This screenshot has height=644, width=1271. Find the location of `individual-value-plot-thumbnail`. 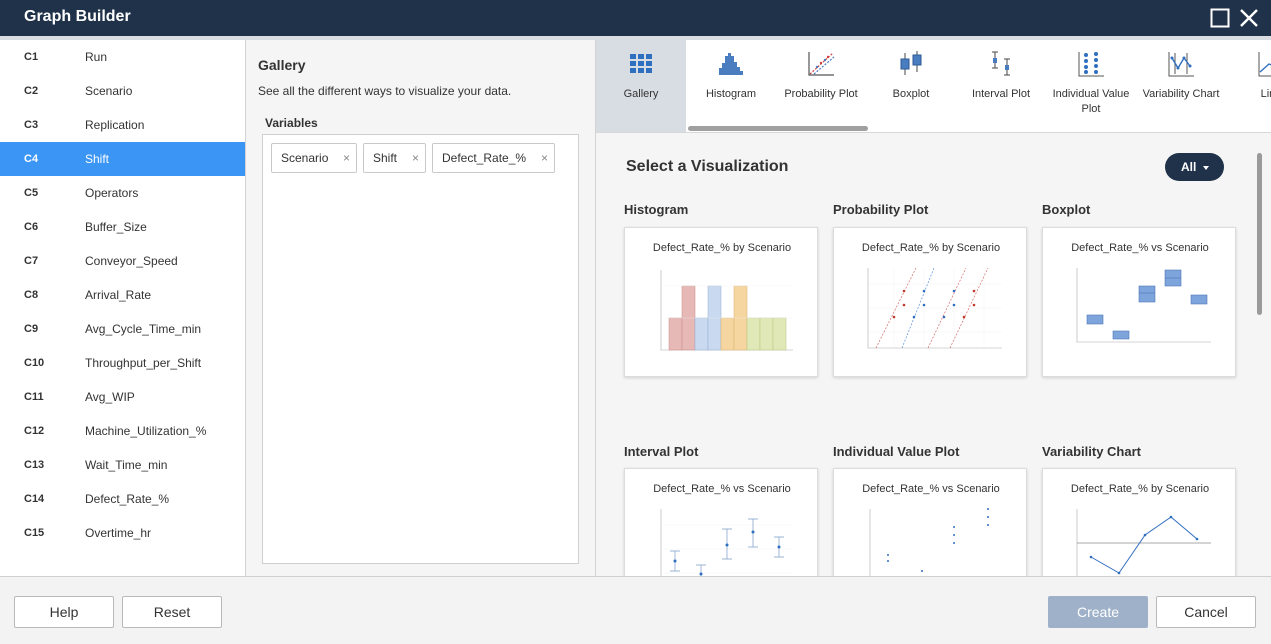

individual-value-plot-thumbnail is located at coordinates (929, 542).